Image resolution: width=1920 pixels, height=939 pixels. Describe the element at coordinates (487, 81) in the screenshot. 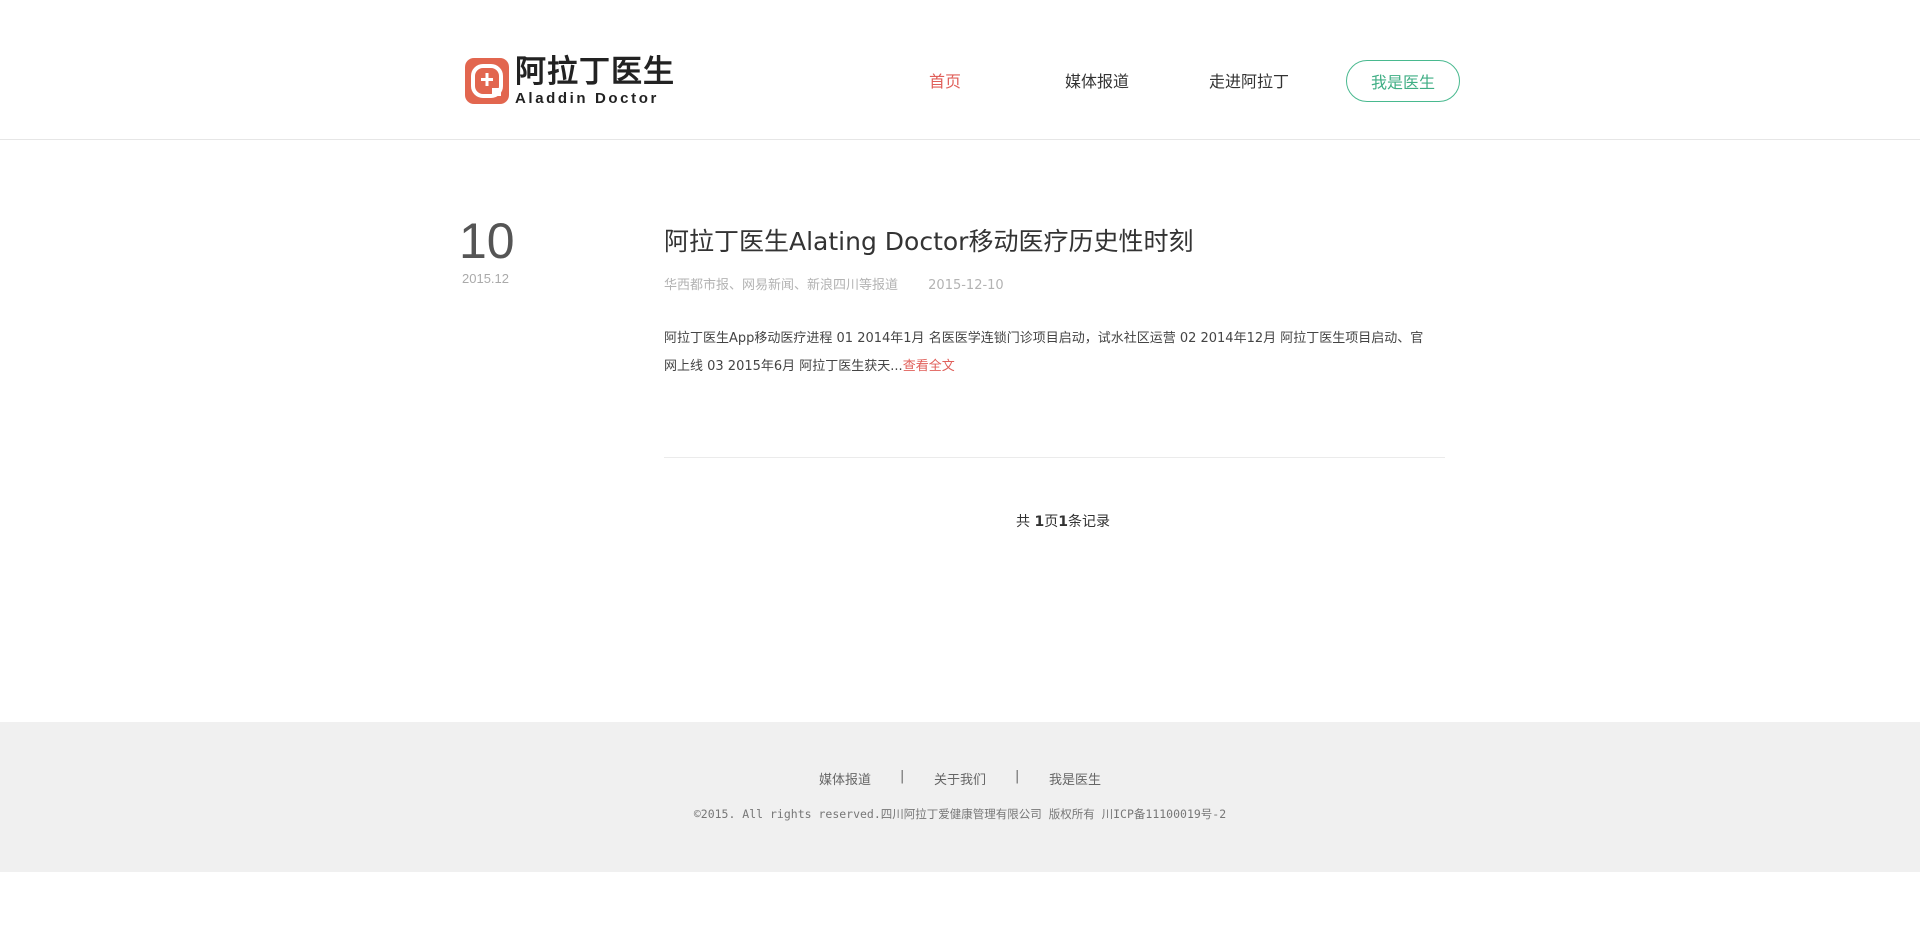

I see `logo-cross-icon` at that location.